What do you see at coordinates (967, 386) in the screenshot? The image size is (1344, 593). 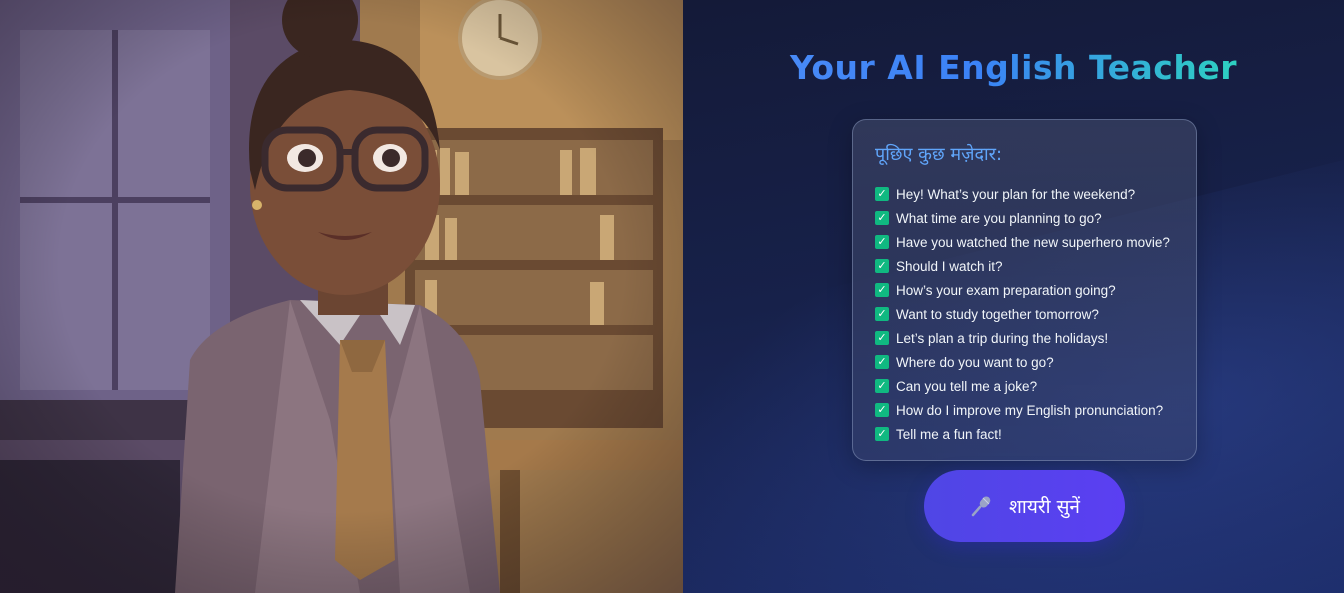 I see `suggestion-text: Can you tell me a joke?` at bounding box center [967, 386].